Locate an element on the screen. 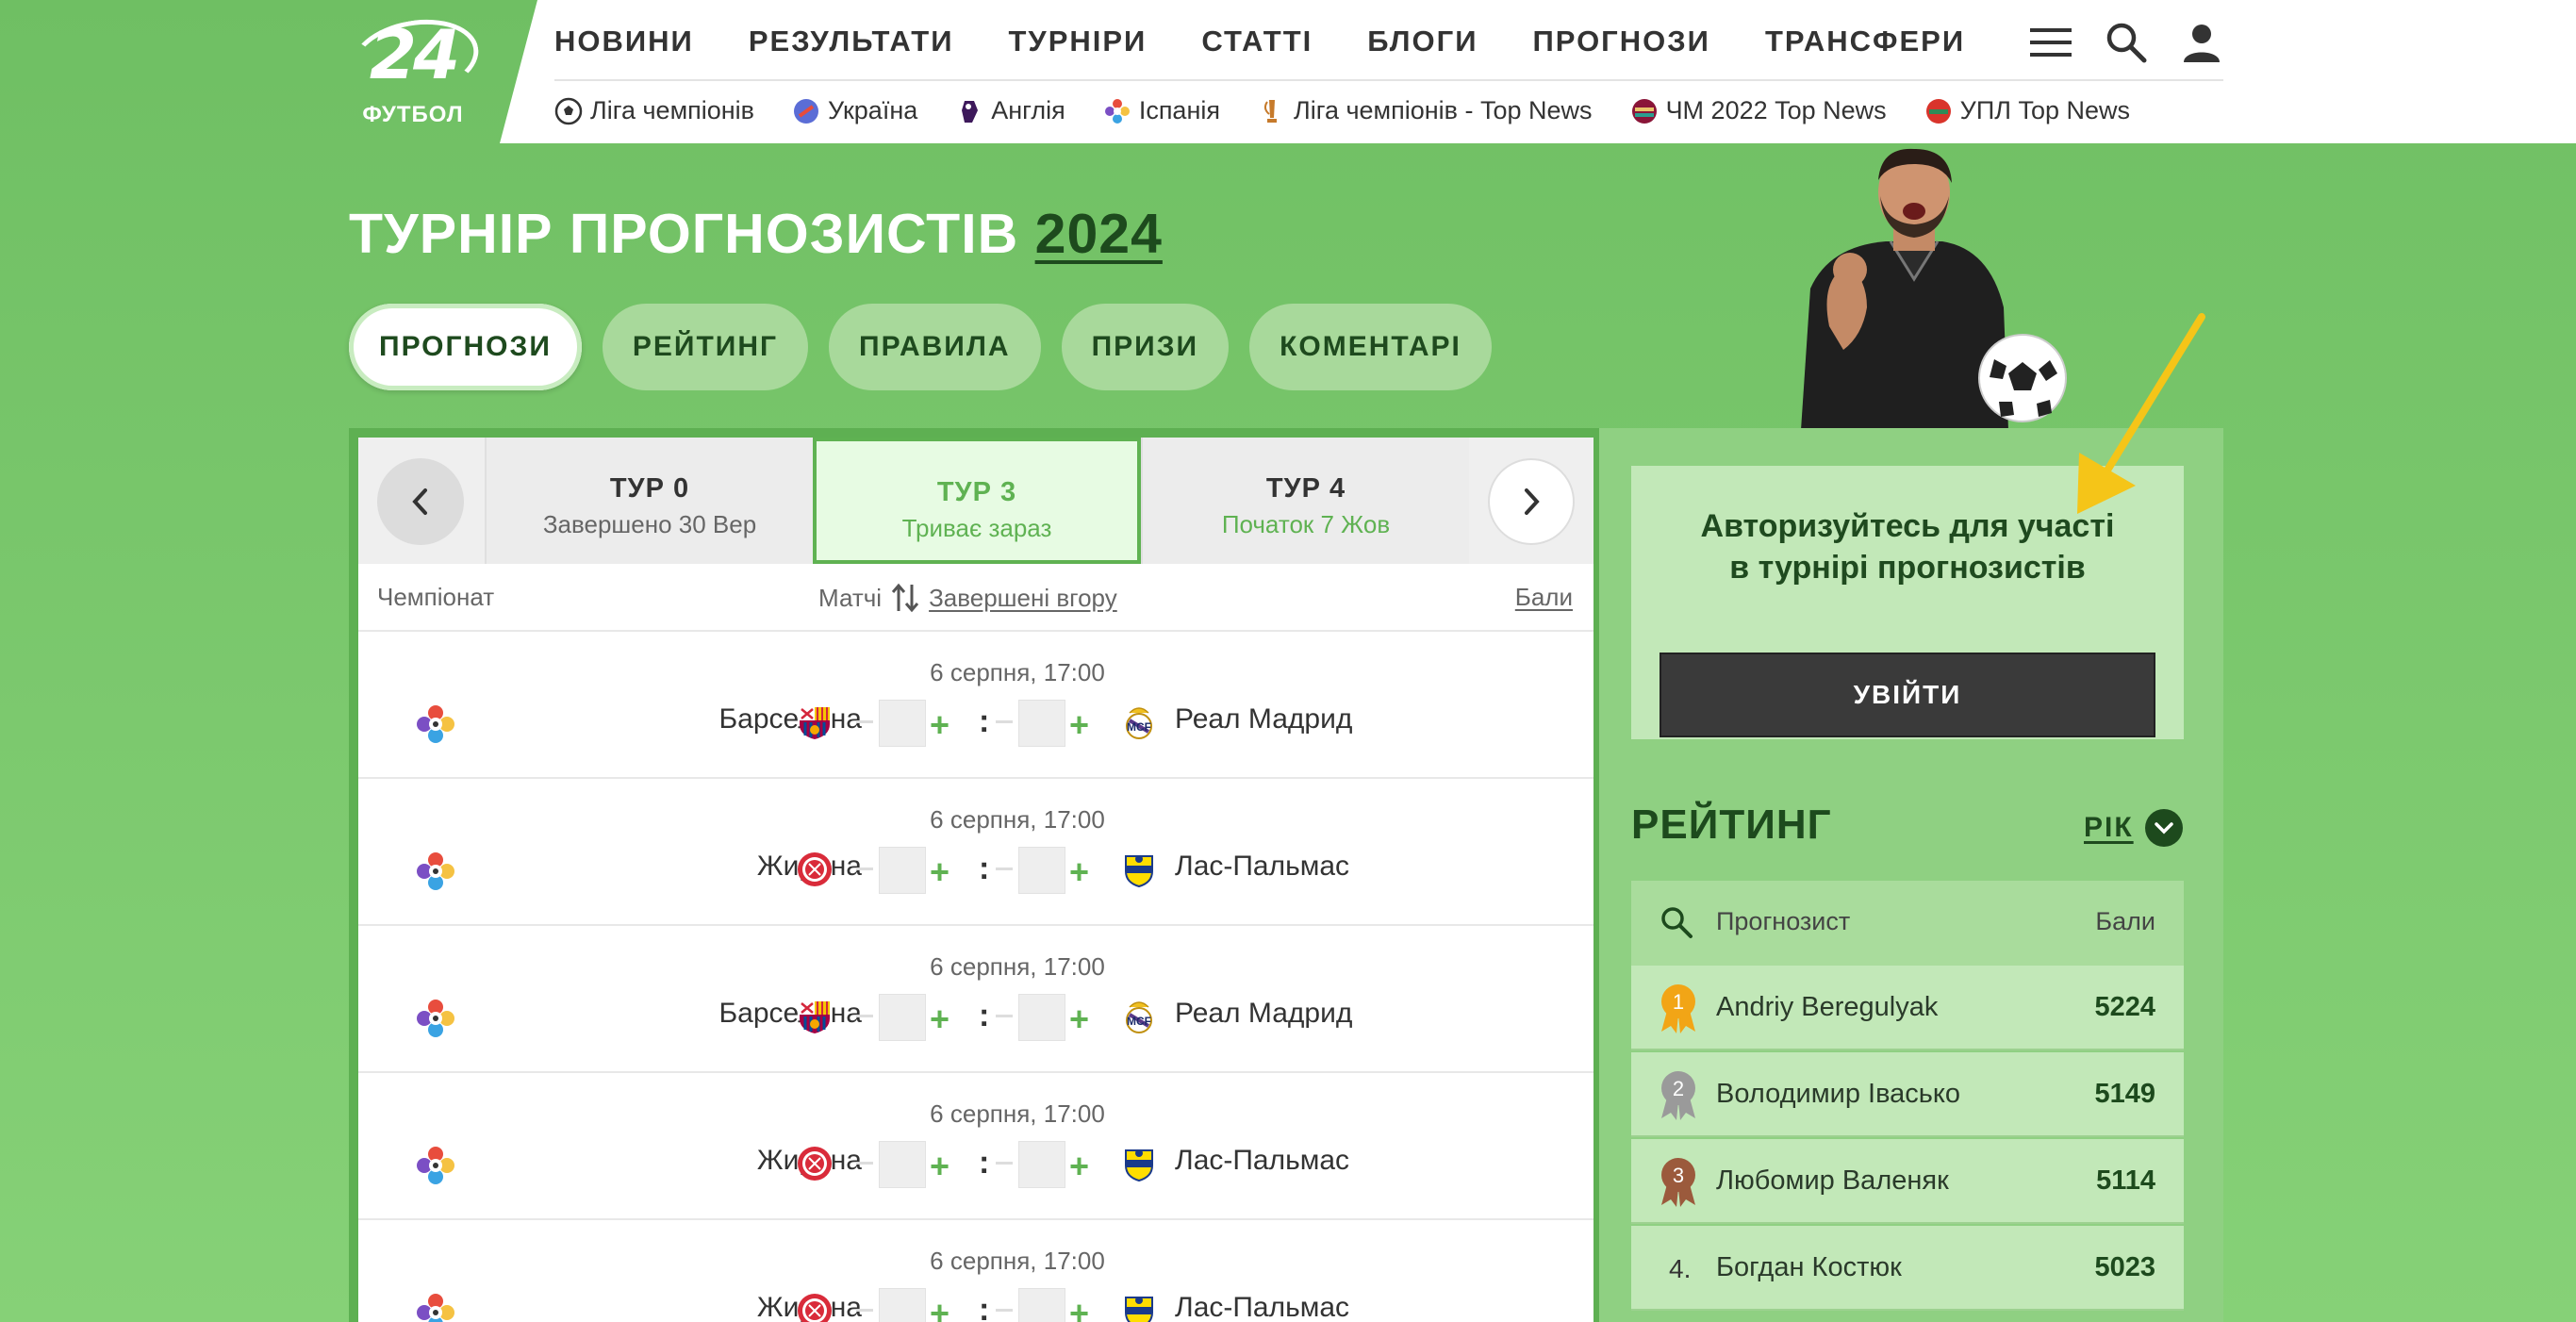 This screenshot has width=2576, height=1322. home-team: Барселона is located at coordinates (790, 719).